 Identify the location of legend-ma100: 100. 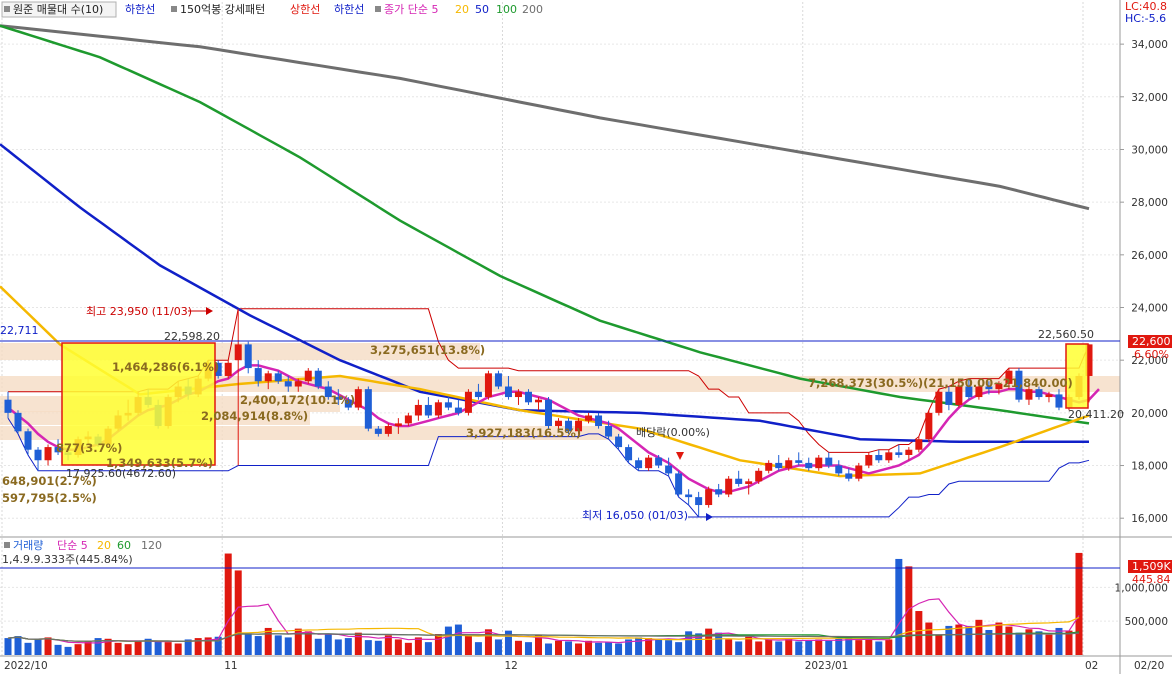
(506, 9).